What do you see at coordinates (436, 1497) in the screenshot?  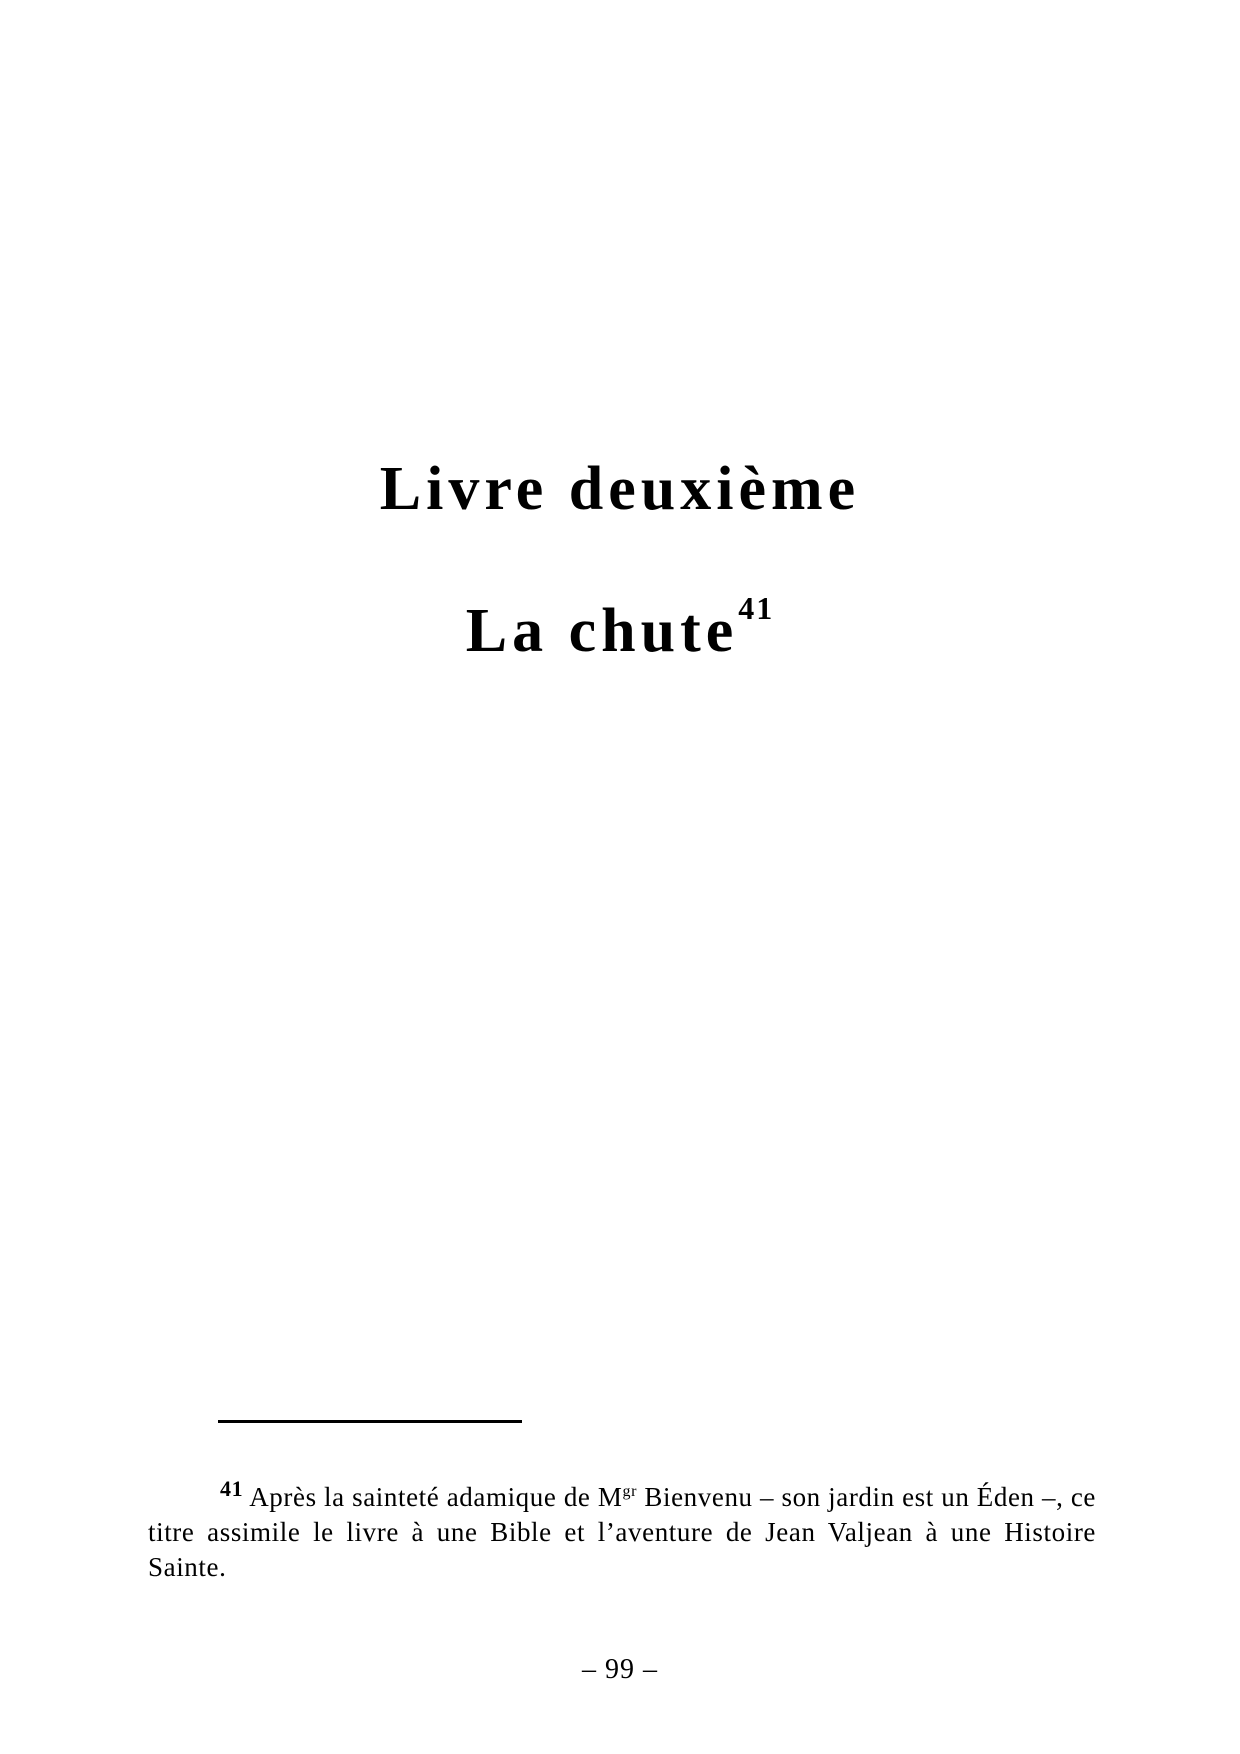 I see `footnote-text-start: Après la sainteté adamique de M` at bounding box center [436, 1497].